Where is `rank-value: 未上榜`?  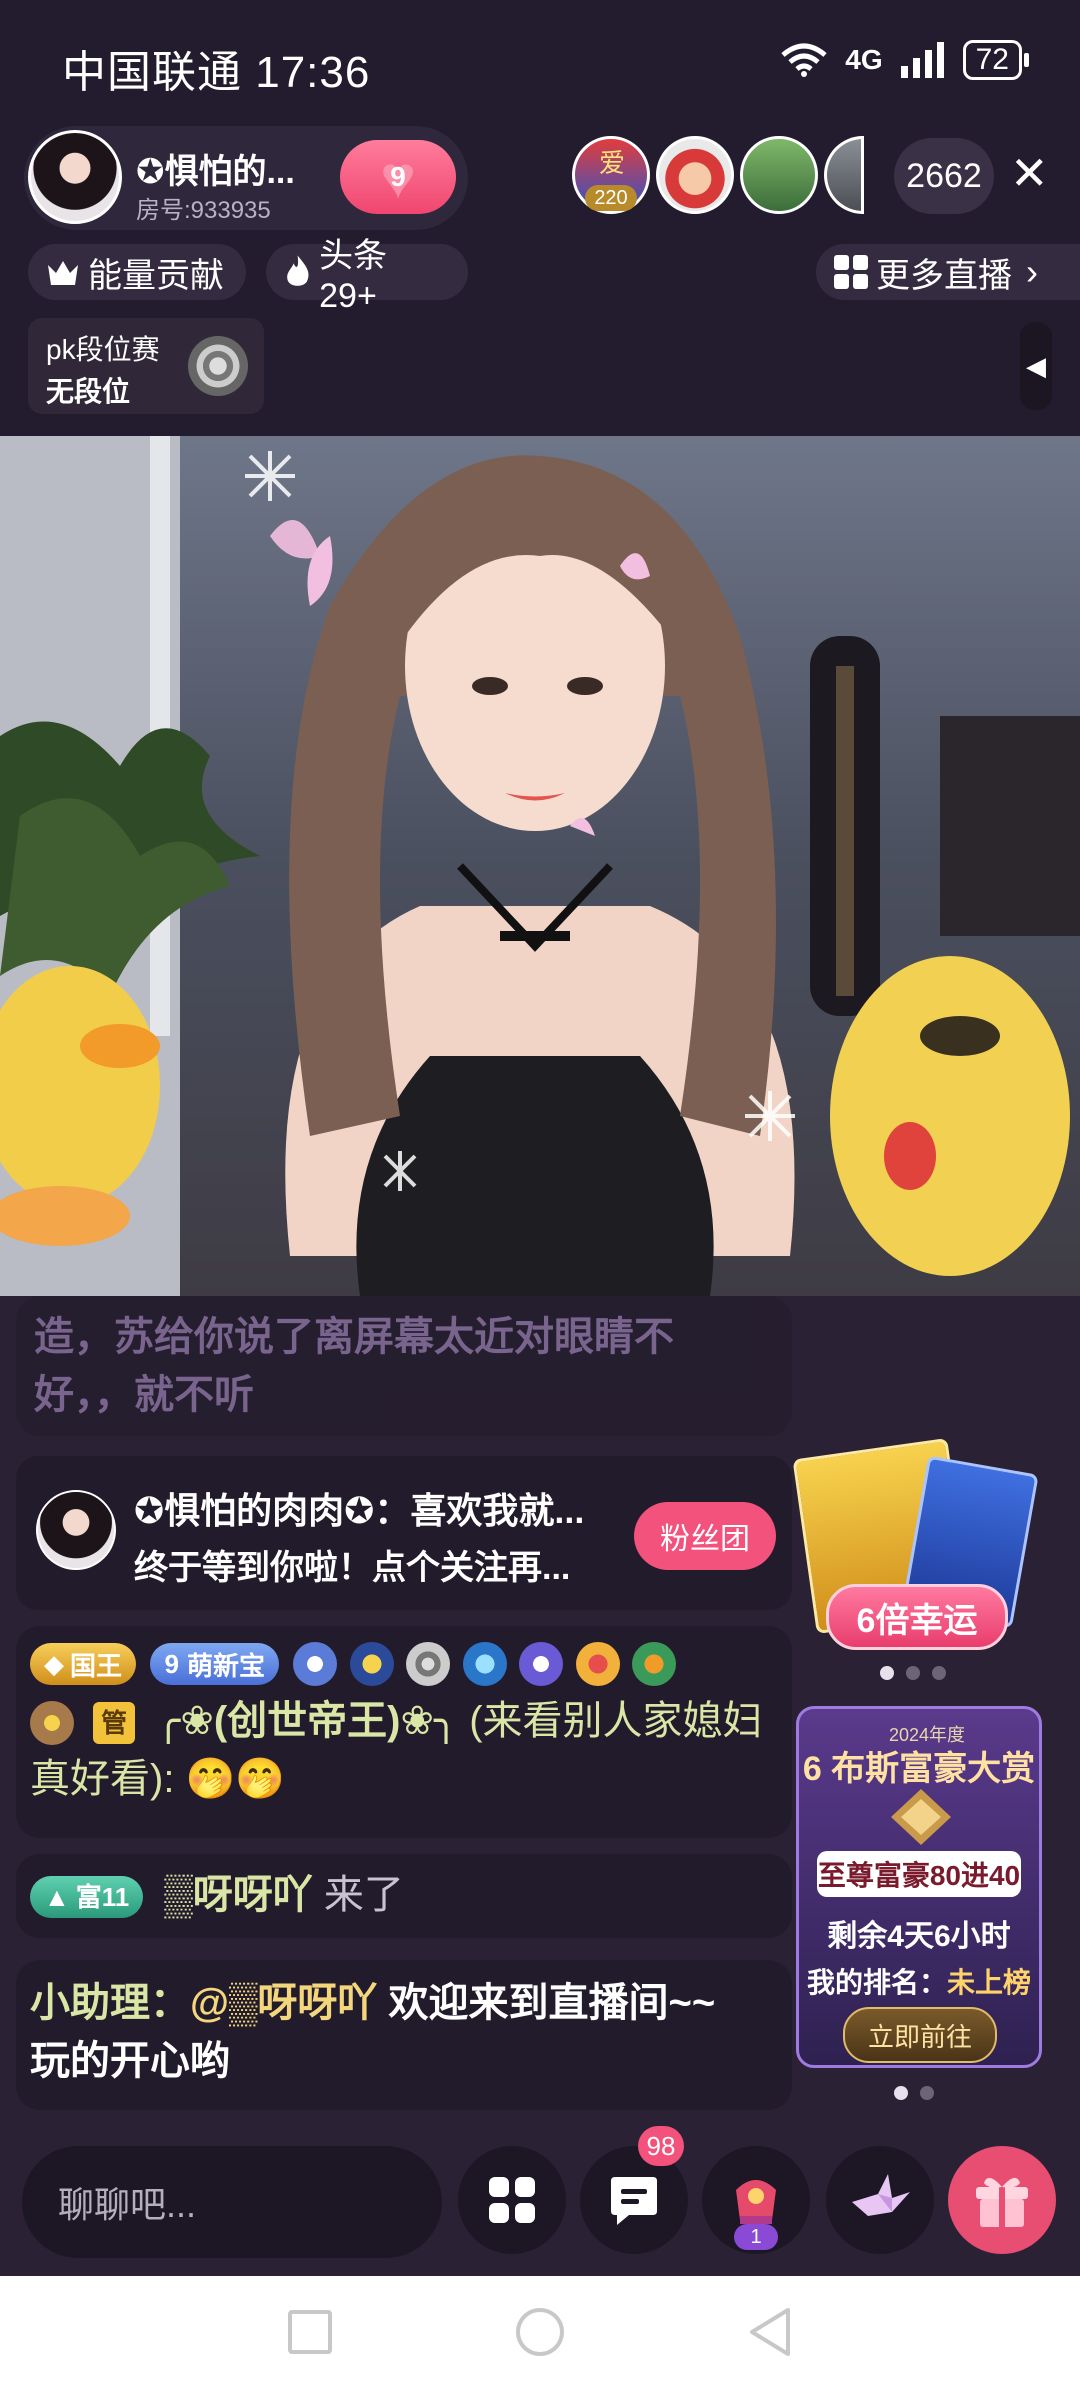
rank-value: 未上榜 is located at coordinates (989, 1982).